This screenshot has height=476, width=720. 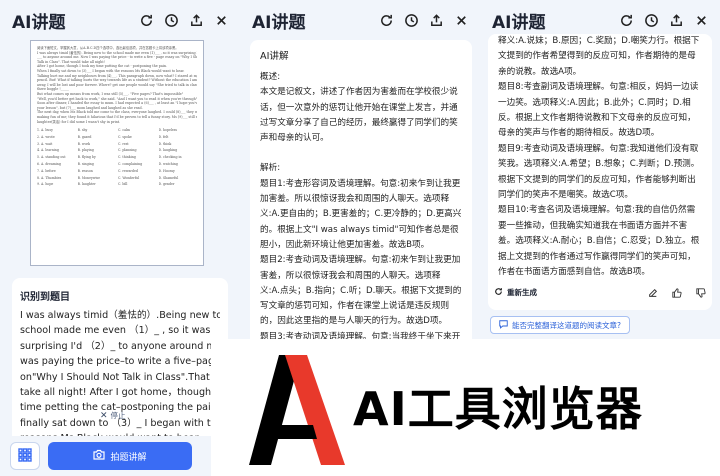 I want to click on worksheet-option: C. rewarded, so click(x=128, y=170).